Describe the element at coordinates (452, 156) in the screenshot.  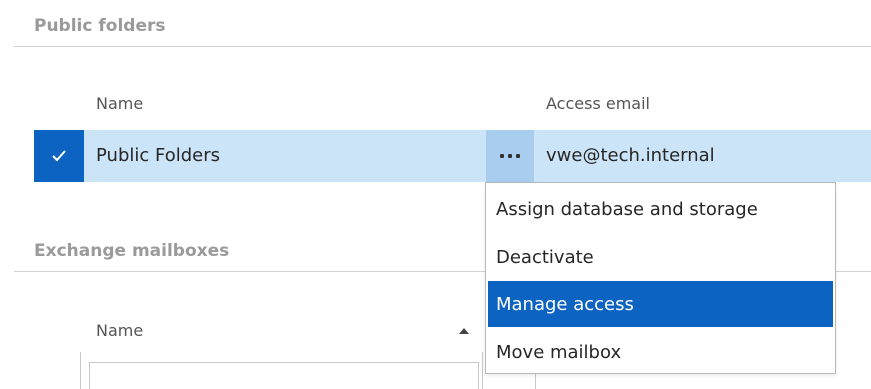
I see `table-row-selected: Public Folders vwe@tech.internal` at that location.